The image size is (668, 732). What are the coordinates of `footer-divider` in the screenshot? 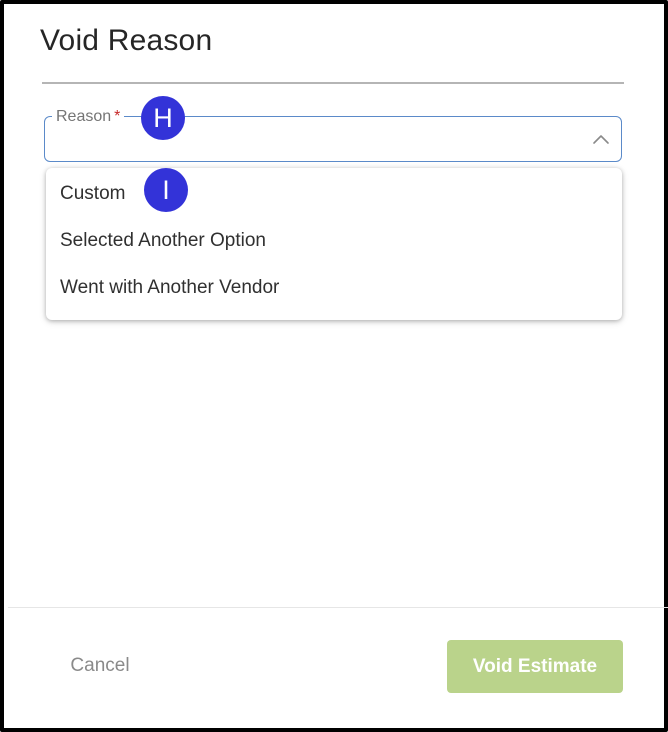 It's located at (338, 607).